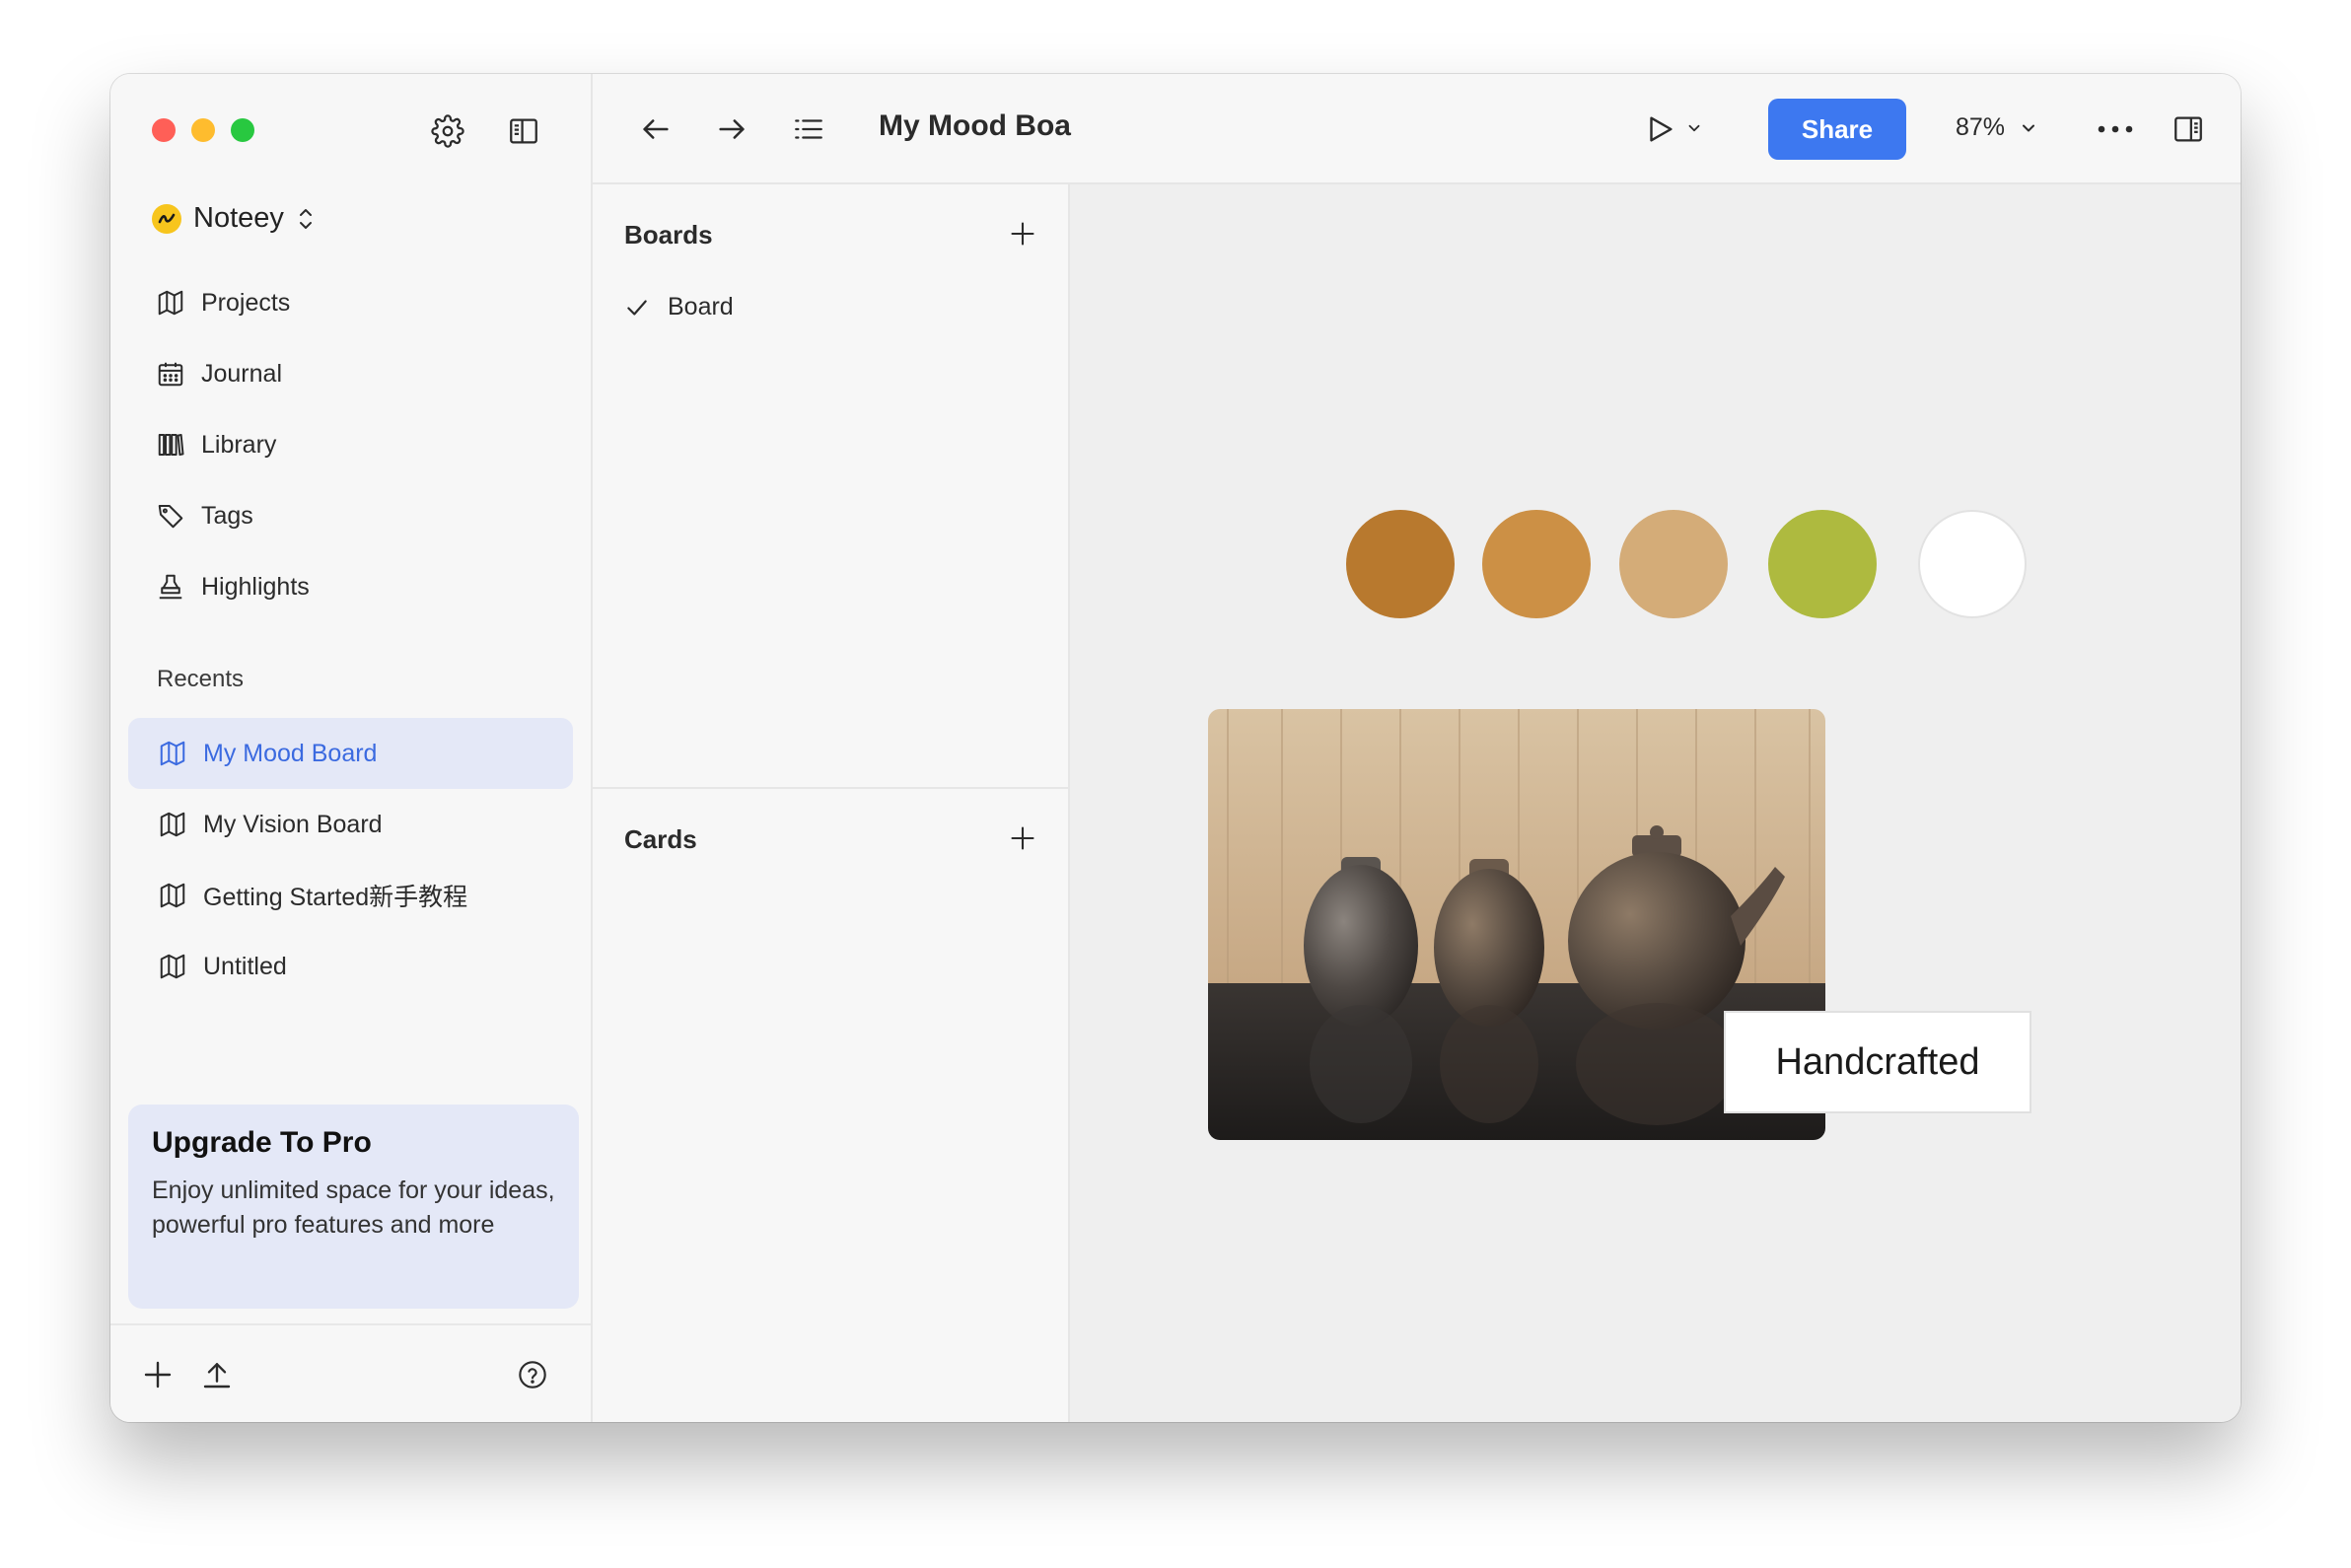 This screenshot has height=1568, width=2351. Describe the element at coordinates (170, 517) in the screenshot. I see `tag-icon` at that location.